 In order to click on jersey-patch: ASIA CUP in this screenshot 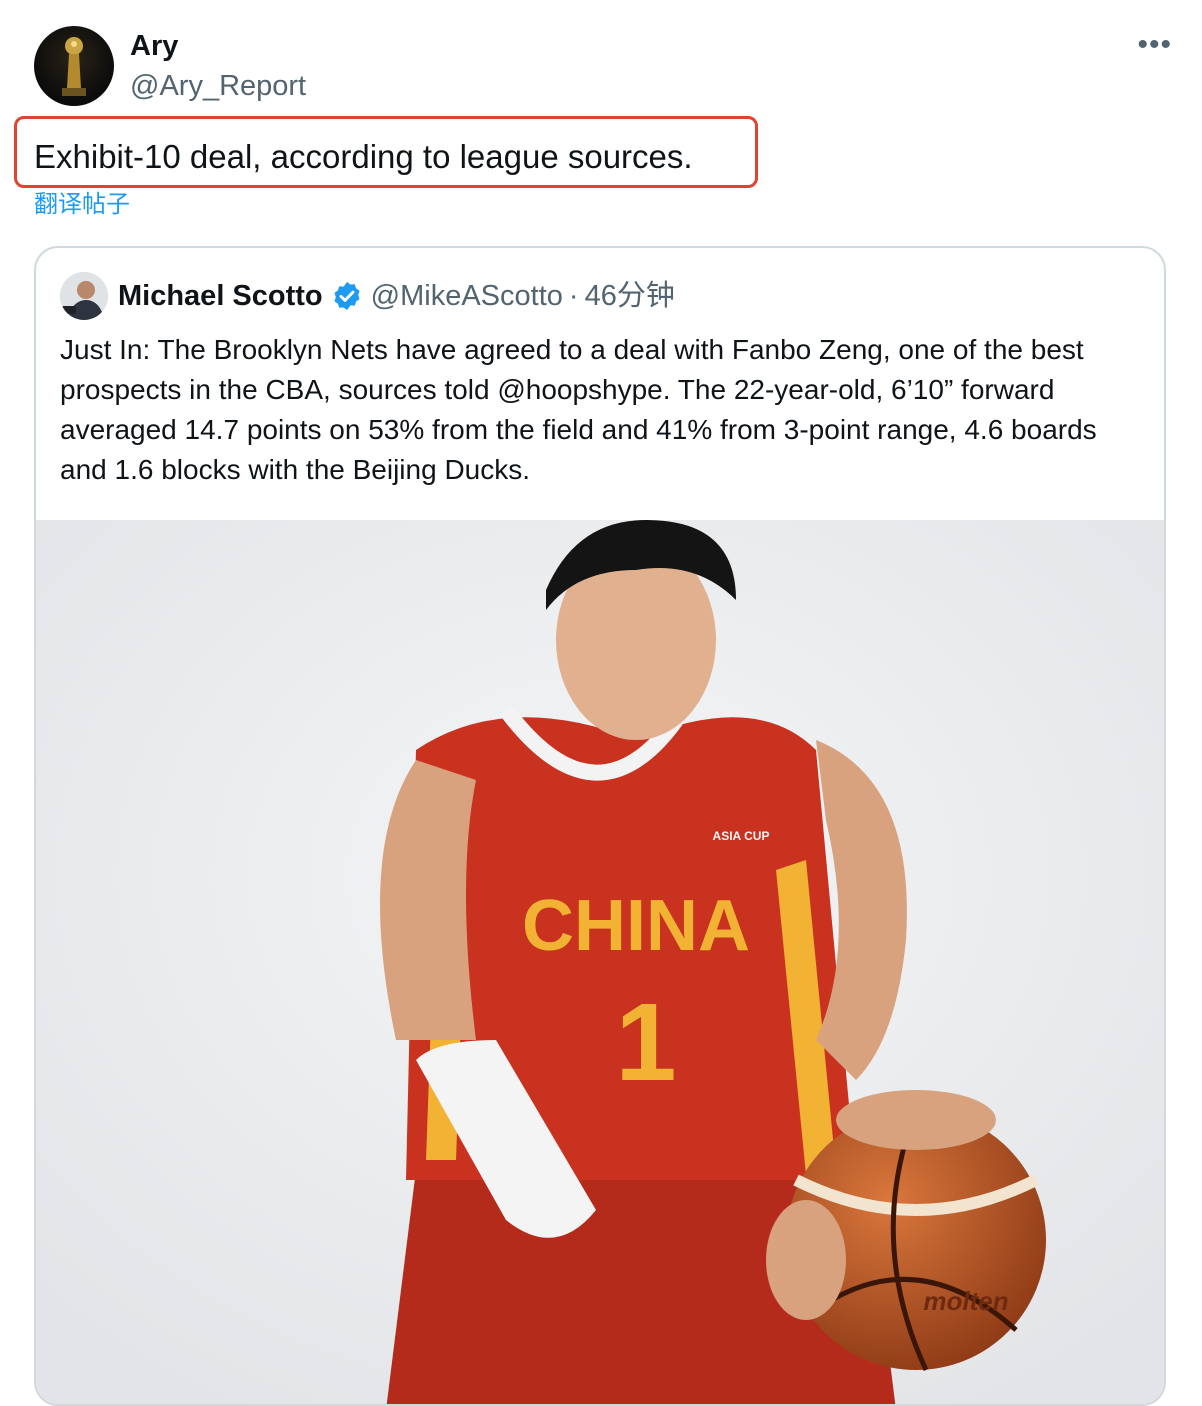, I will do `click(741, 836)`.